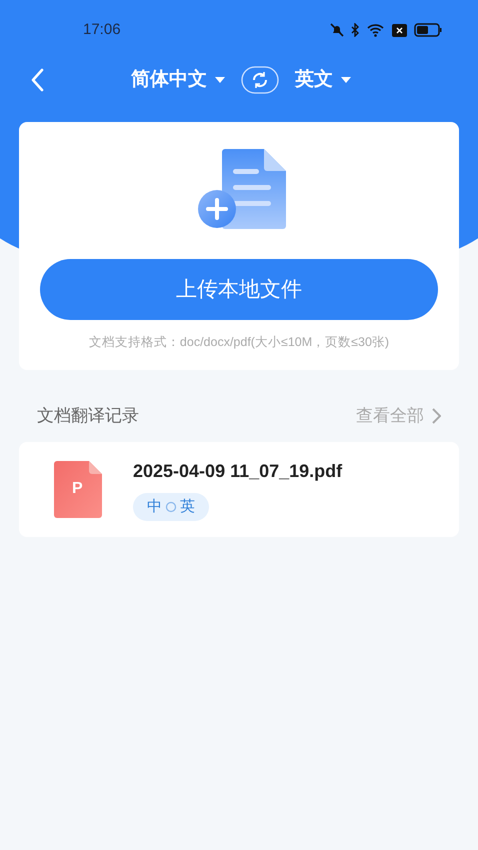 The image size is (478, 850). Describe the element at coordinates (399, 30) in the screenshot. I see `close-box-icon` at that location.